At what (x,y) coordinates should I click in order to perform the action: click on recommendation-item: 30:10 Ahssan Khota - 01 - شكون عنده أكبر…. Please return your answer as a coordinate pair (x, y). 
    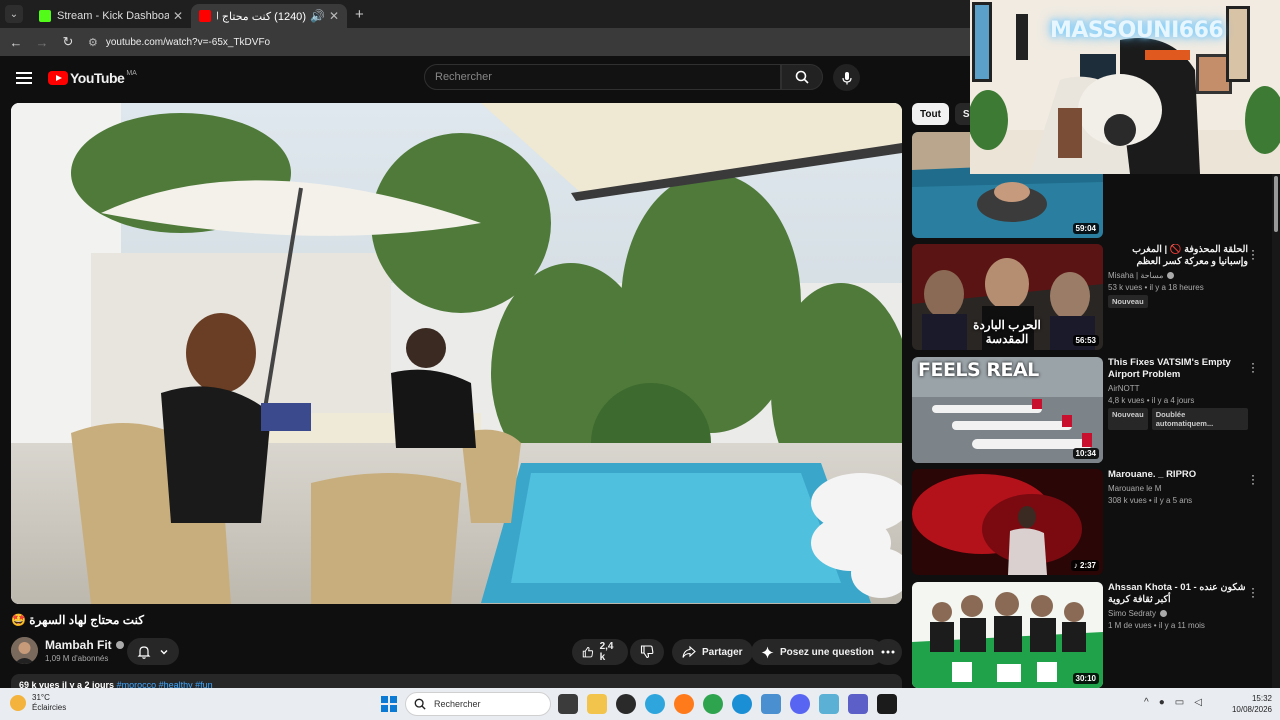
    Looking at the image, I should click on (1092, 636).